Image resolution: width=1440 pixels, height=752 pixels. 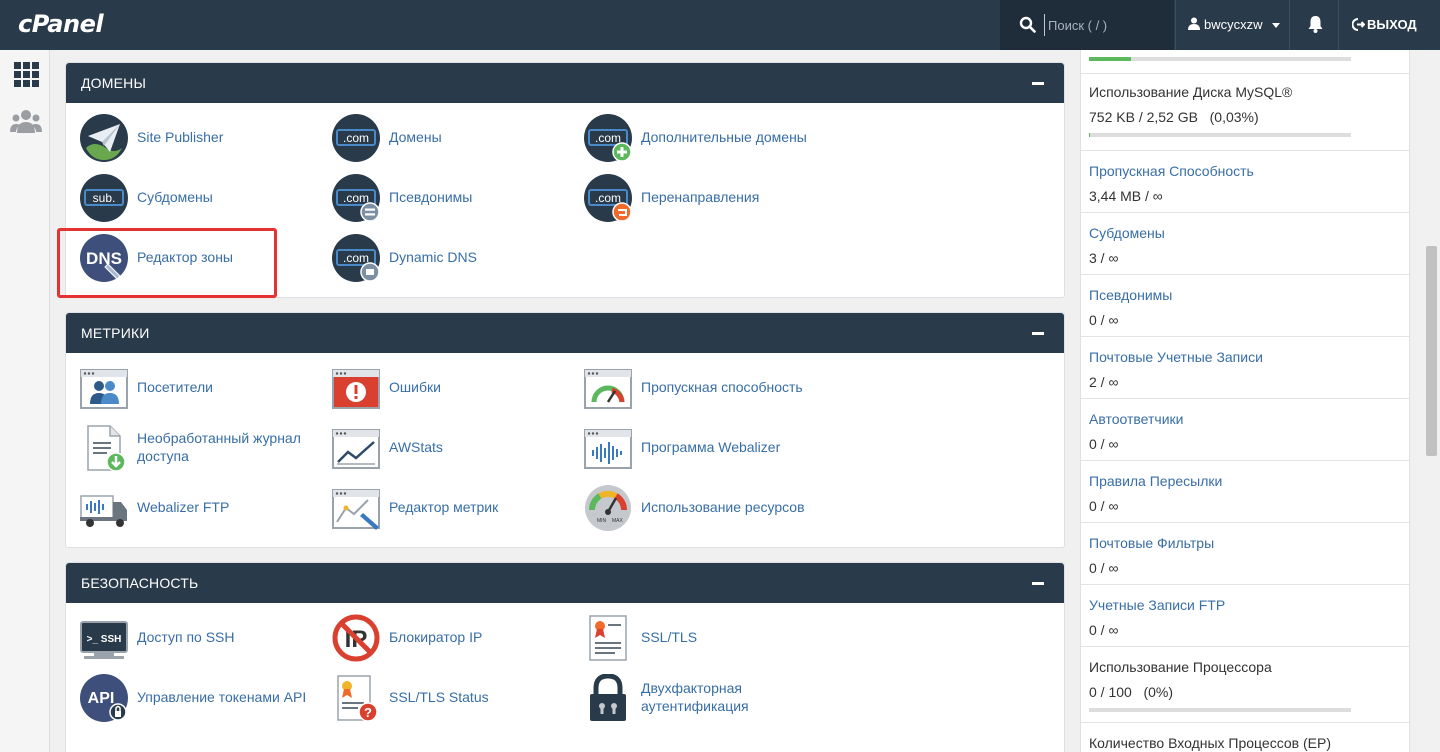 What do you see at coordinates (1431, 351) in the screenshot?
I see `scrollbar-thumb` at bounding box center [1431, 351].